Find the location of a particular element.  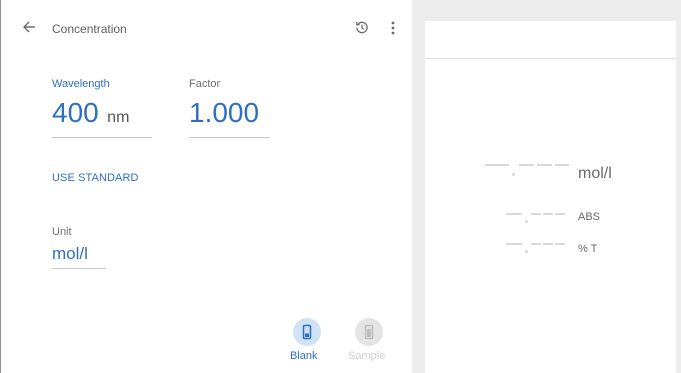

more-vert-icon is located at coordinates (393, 28).